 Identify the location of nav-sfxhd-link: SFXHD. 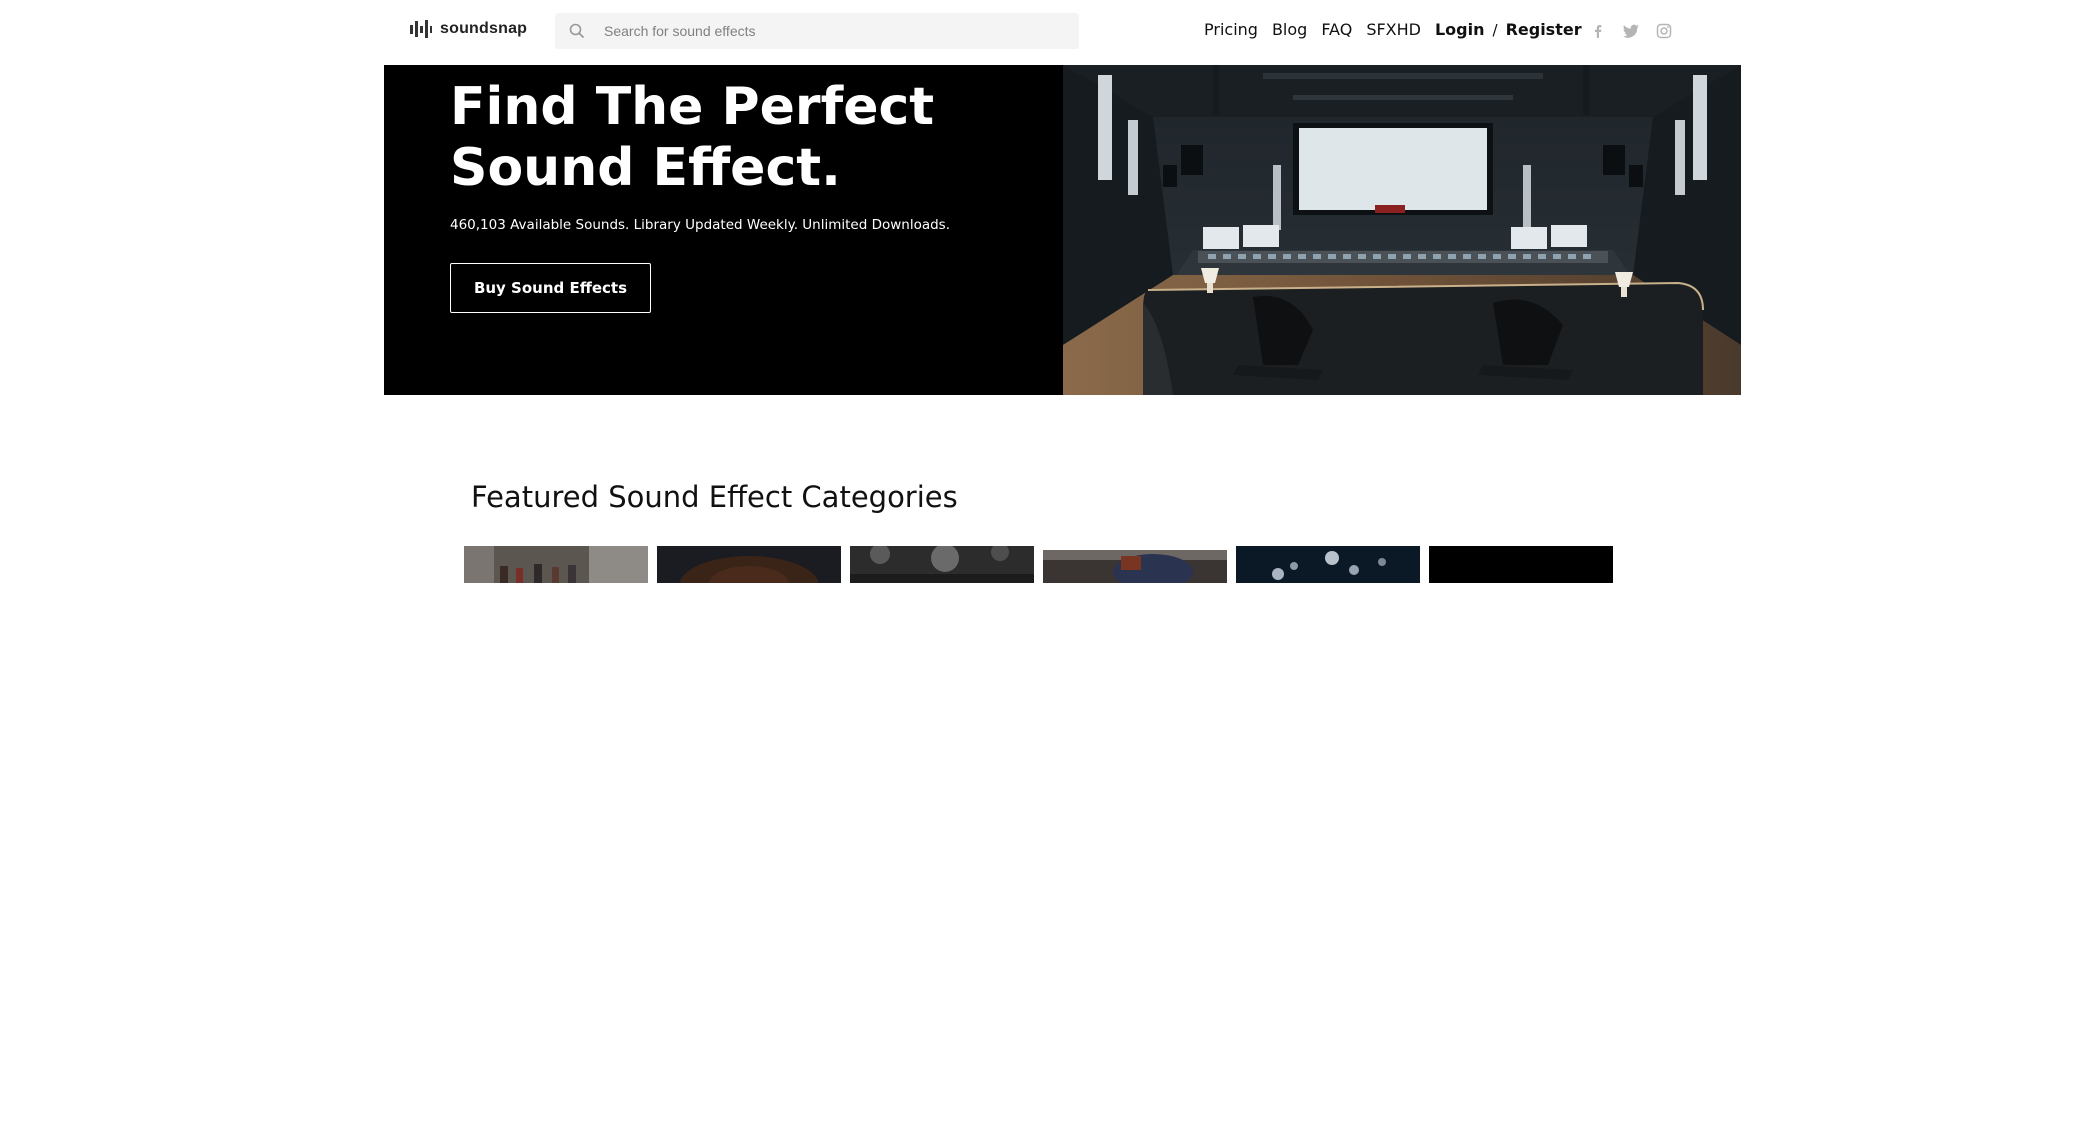
(1393, 29).